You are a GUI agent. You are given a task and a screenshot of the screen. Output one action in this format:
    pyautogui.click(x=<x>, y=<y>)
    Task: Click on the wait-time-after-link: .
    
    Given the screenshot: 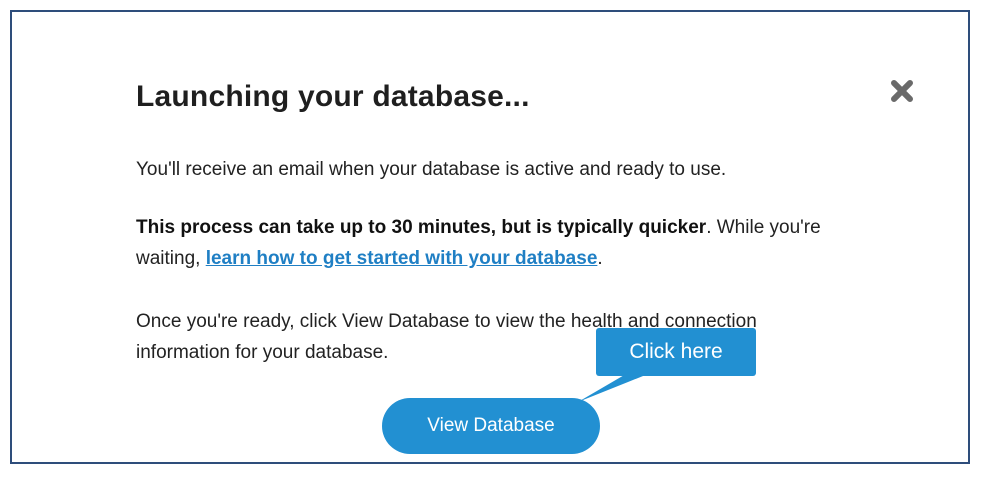 What is the action you would take?
    pyautogui.click(x=600, y=258)
    